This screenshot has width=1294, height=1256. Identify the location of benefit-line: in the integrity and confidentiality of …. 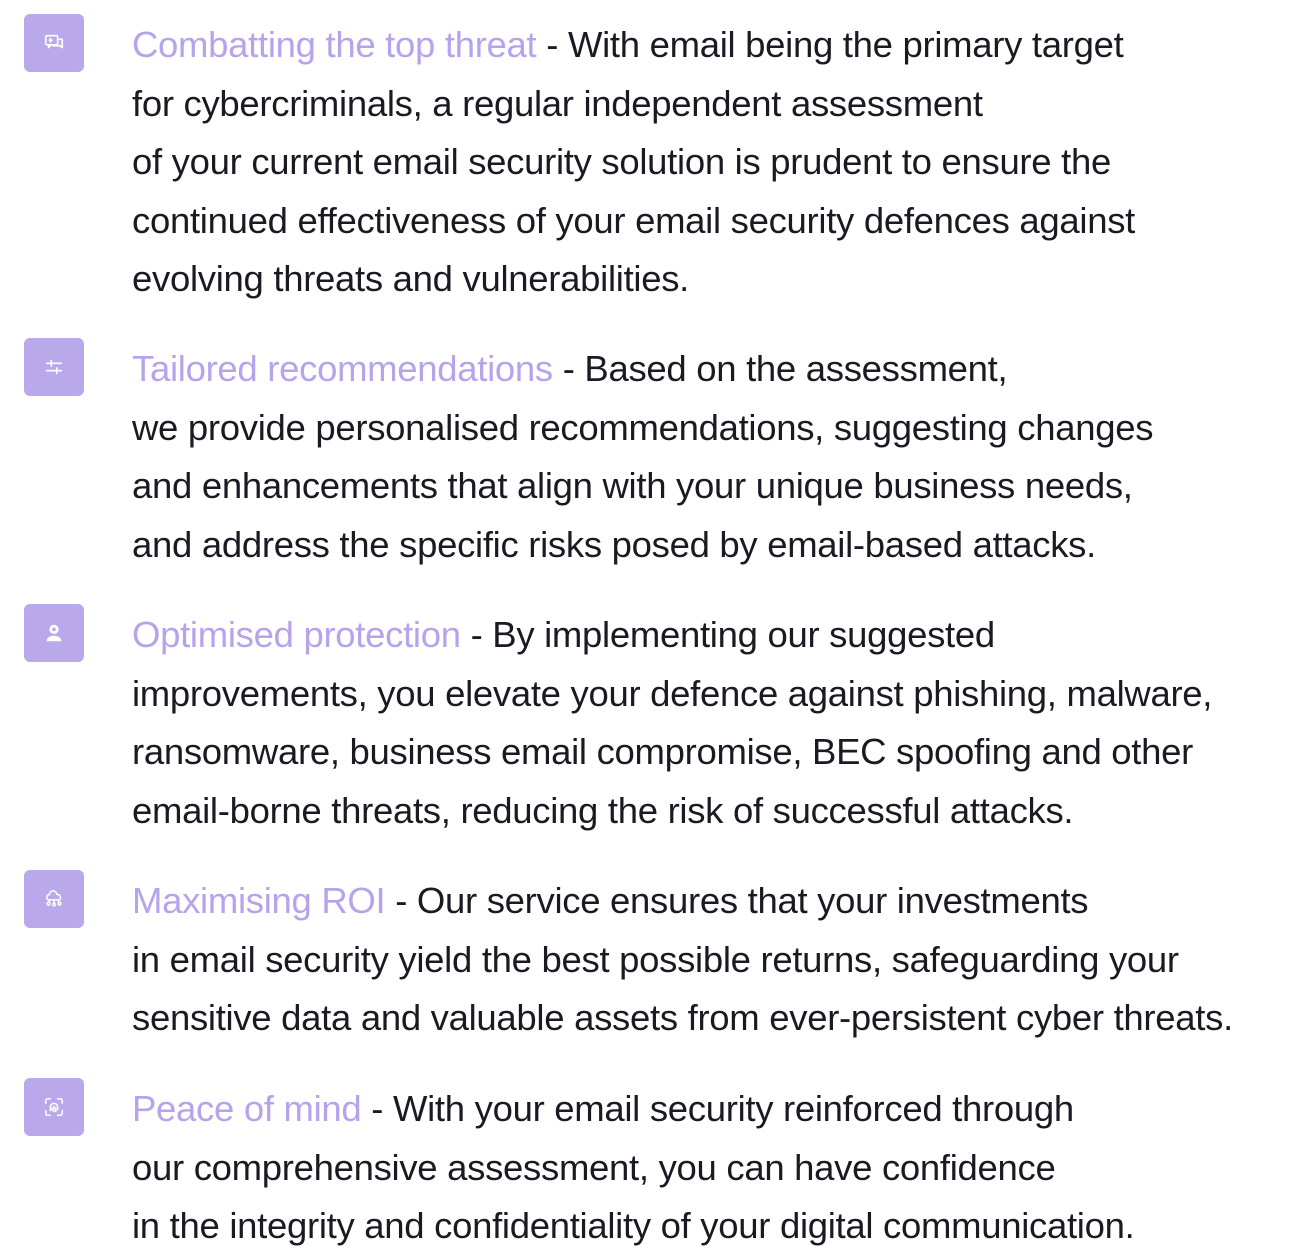
(633, 1225).